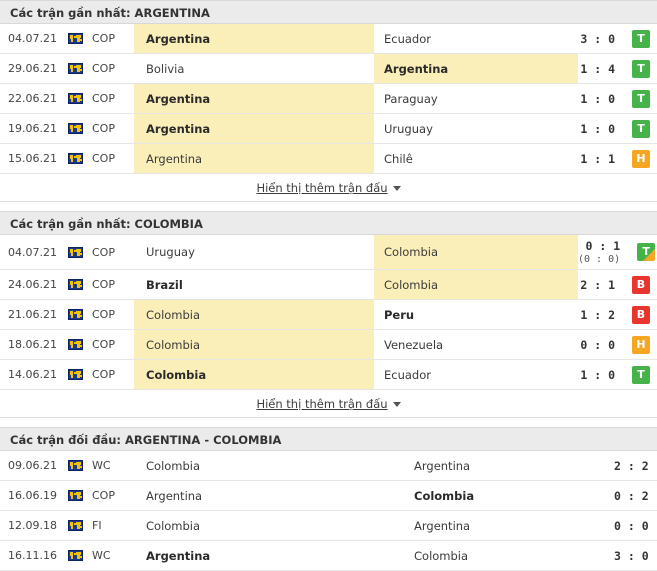 This screenshot has height=571, width=657. I want to click on score-value: 3 : 0, so click(597, 38).